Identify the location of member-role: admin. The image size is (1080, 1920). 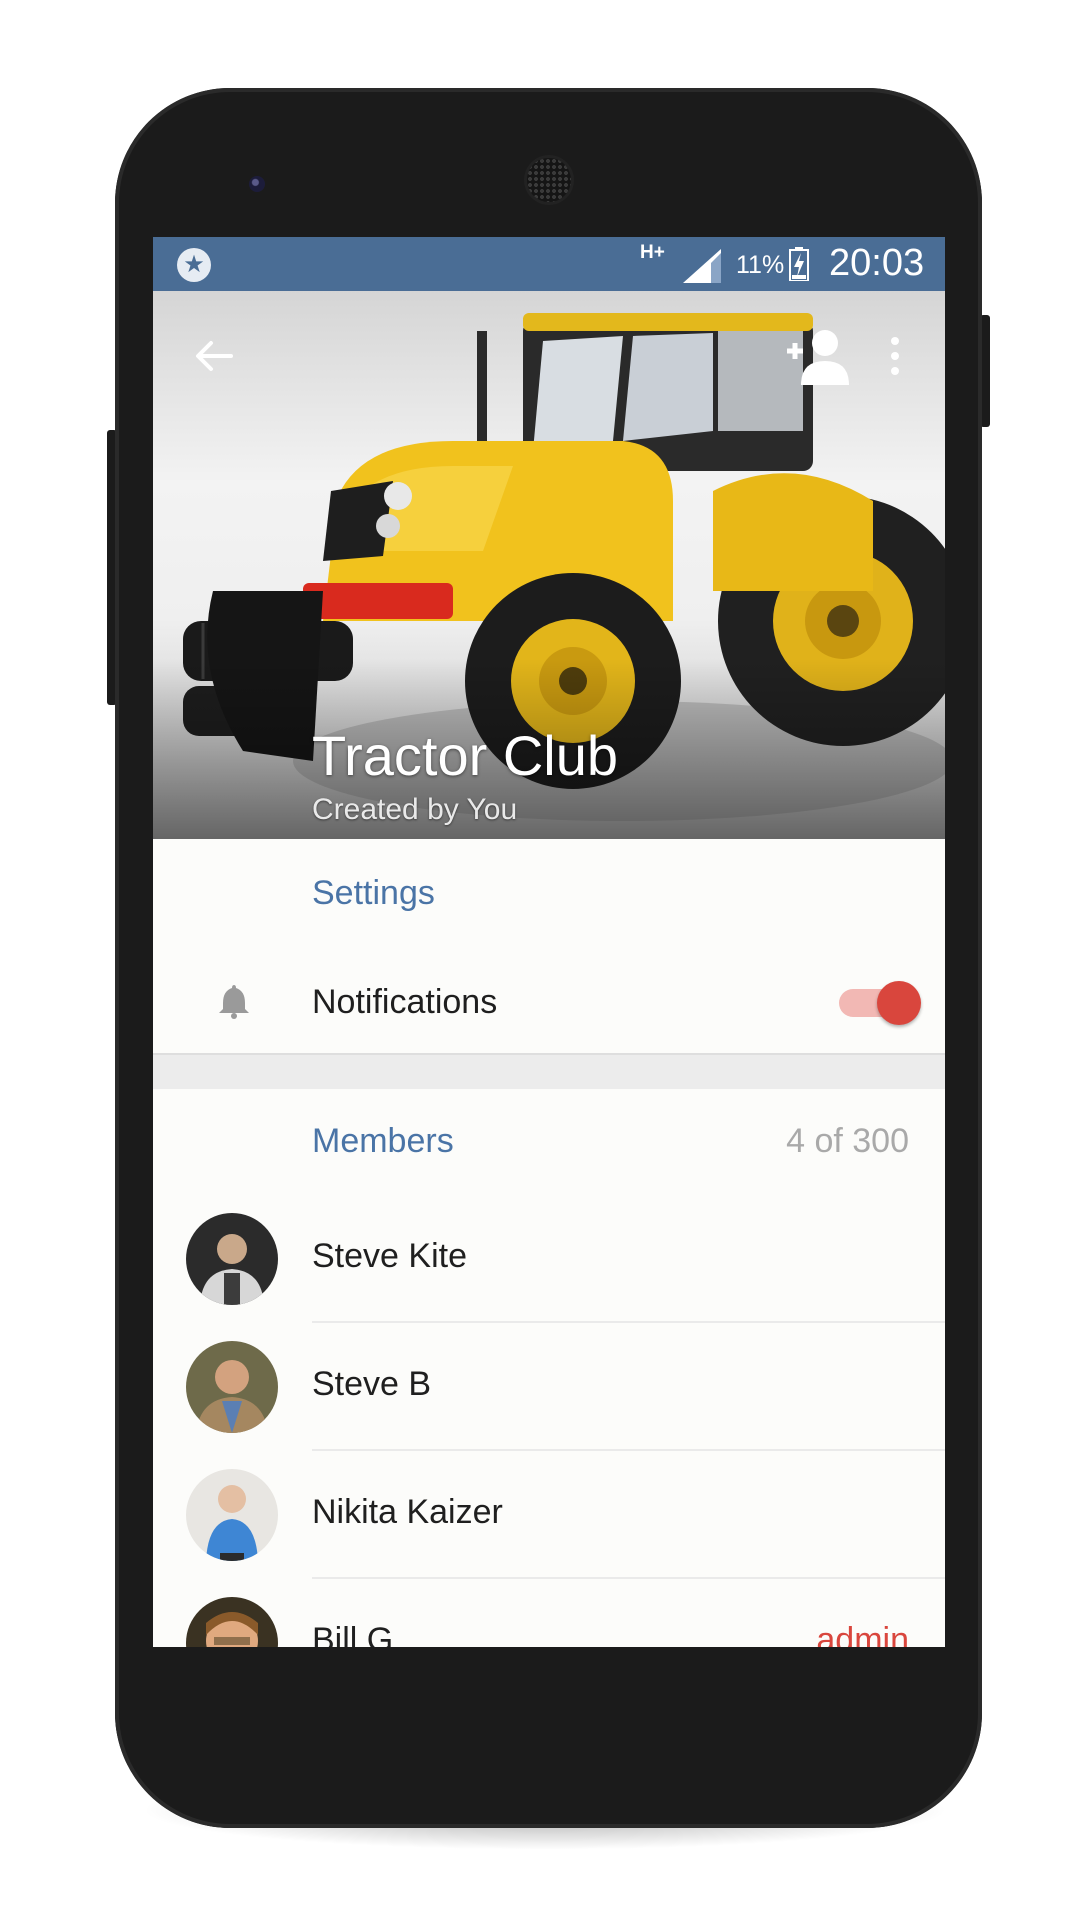
(862, 1634).